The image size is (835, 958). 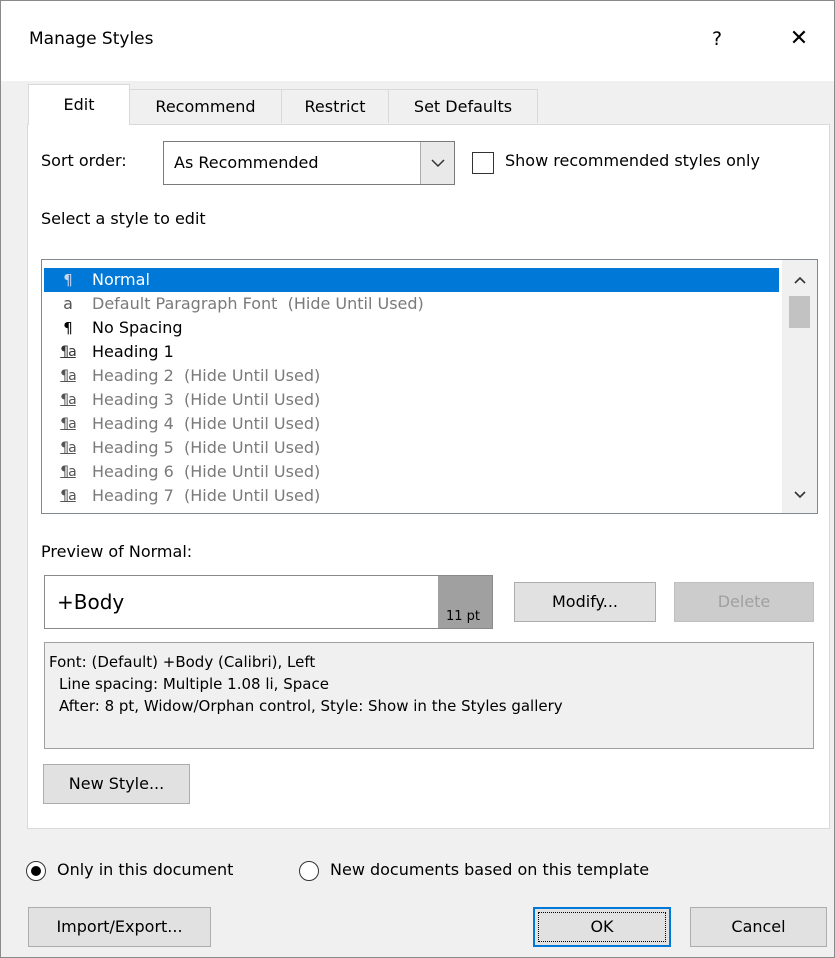 I want to click on list-item-heading-2: ¶a Heading 2 (Hide Until Used), so click(x=411, y=376).